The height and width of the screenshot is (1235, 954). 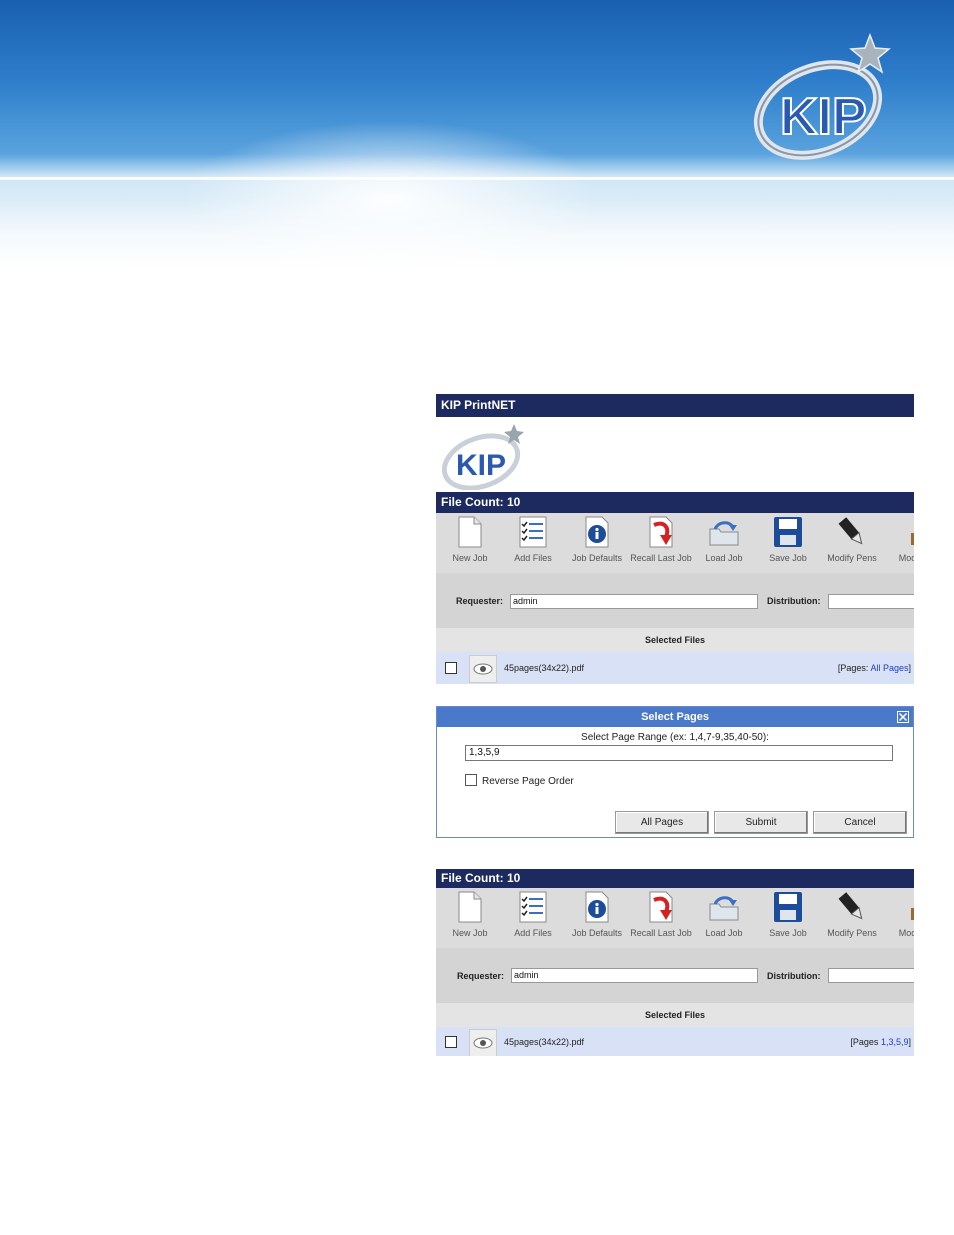 What do you see at coordinates (528, 781) in the screenshot?
I see `reverse-order-label: Reverse Page Order` at bounding box center [528, 781].